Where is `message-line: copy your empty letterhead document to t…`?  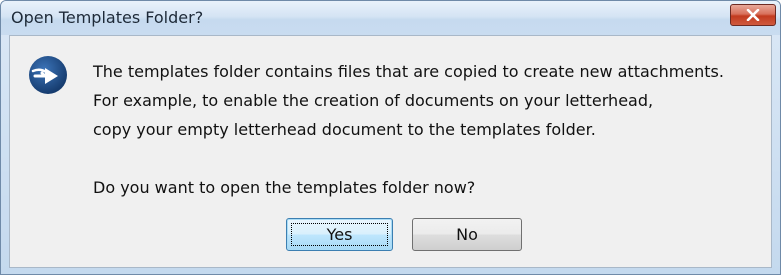 message-line: copy your empty letterhead document to t… is located at coordinates (344, 129).